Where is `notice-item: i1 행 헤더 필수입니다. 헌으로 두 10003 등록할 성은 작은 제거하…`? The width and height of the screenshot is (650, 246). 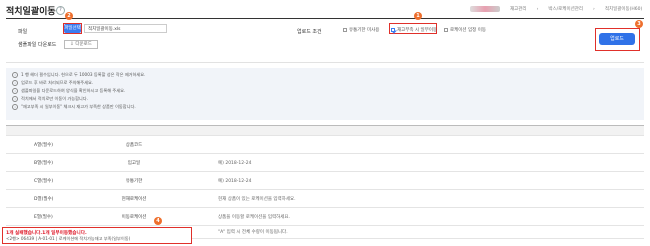
notice-item: i1 행 헤더 필수입니다. 헌으로 두 10003 등록할 성은 작은 제거하… is located at coordinates (328, 75).